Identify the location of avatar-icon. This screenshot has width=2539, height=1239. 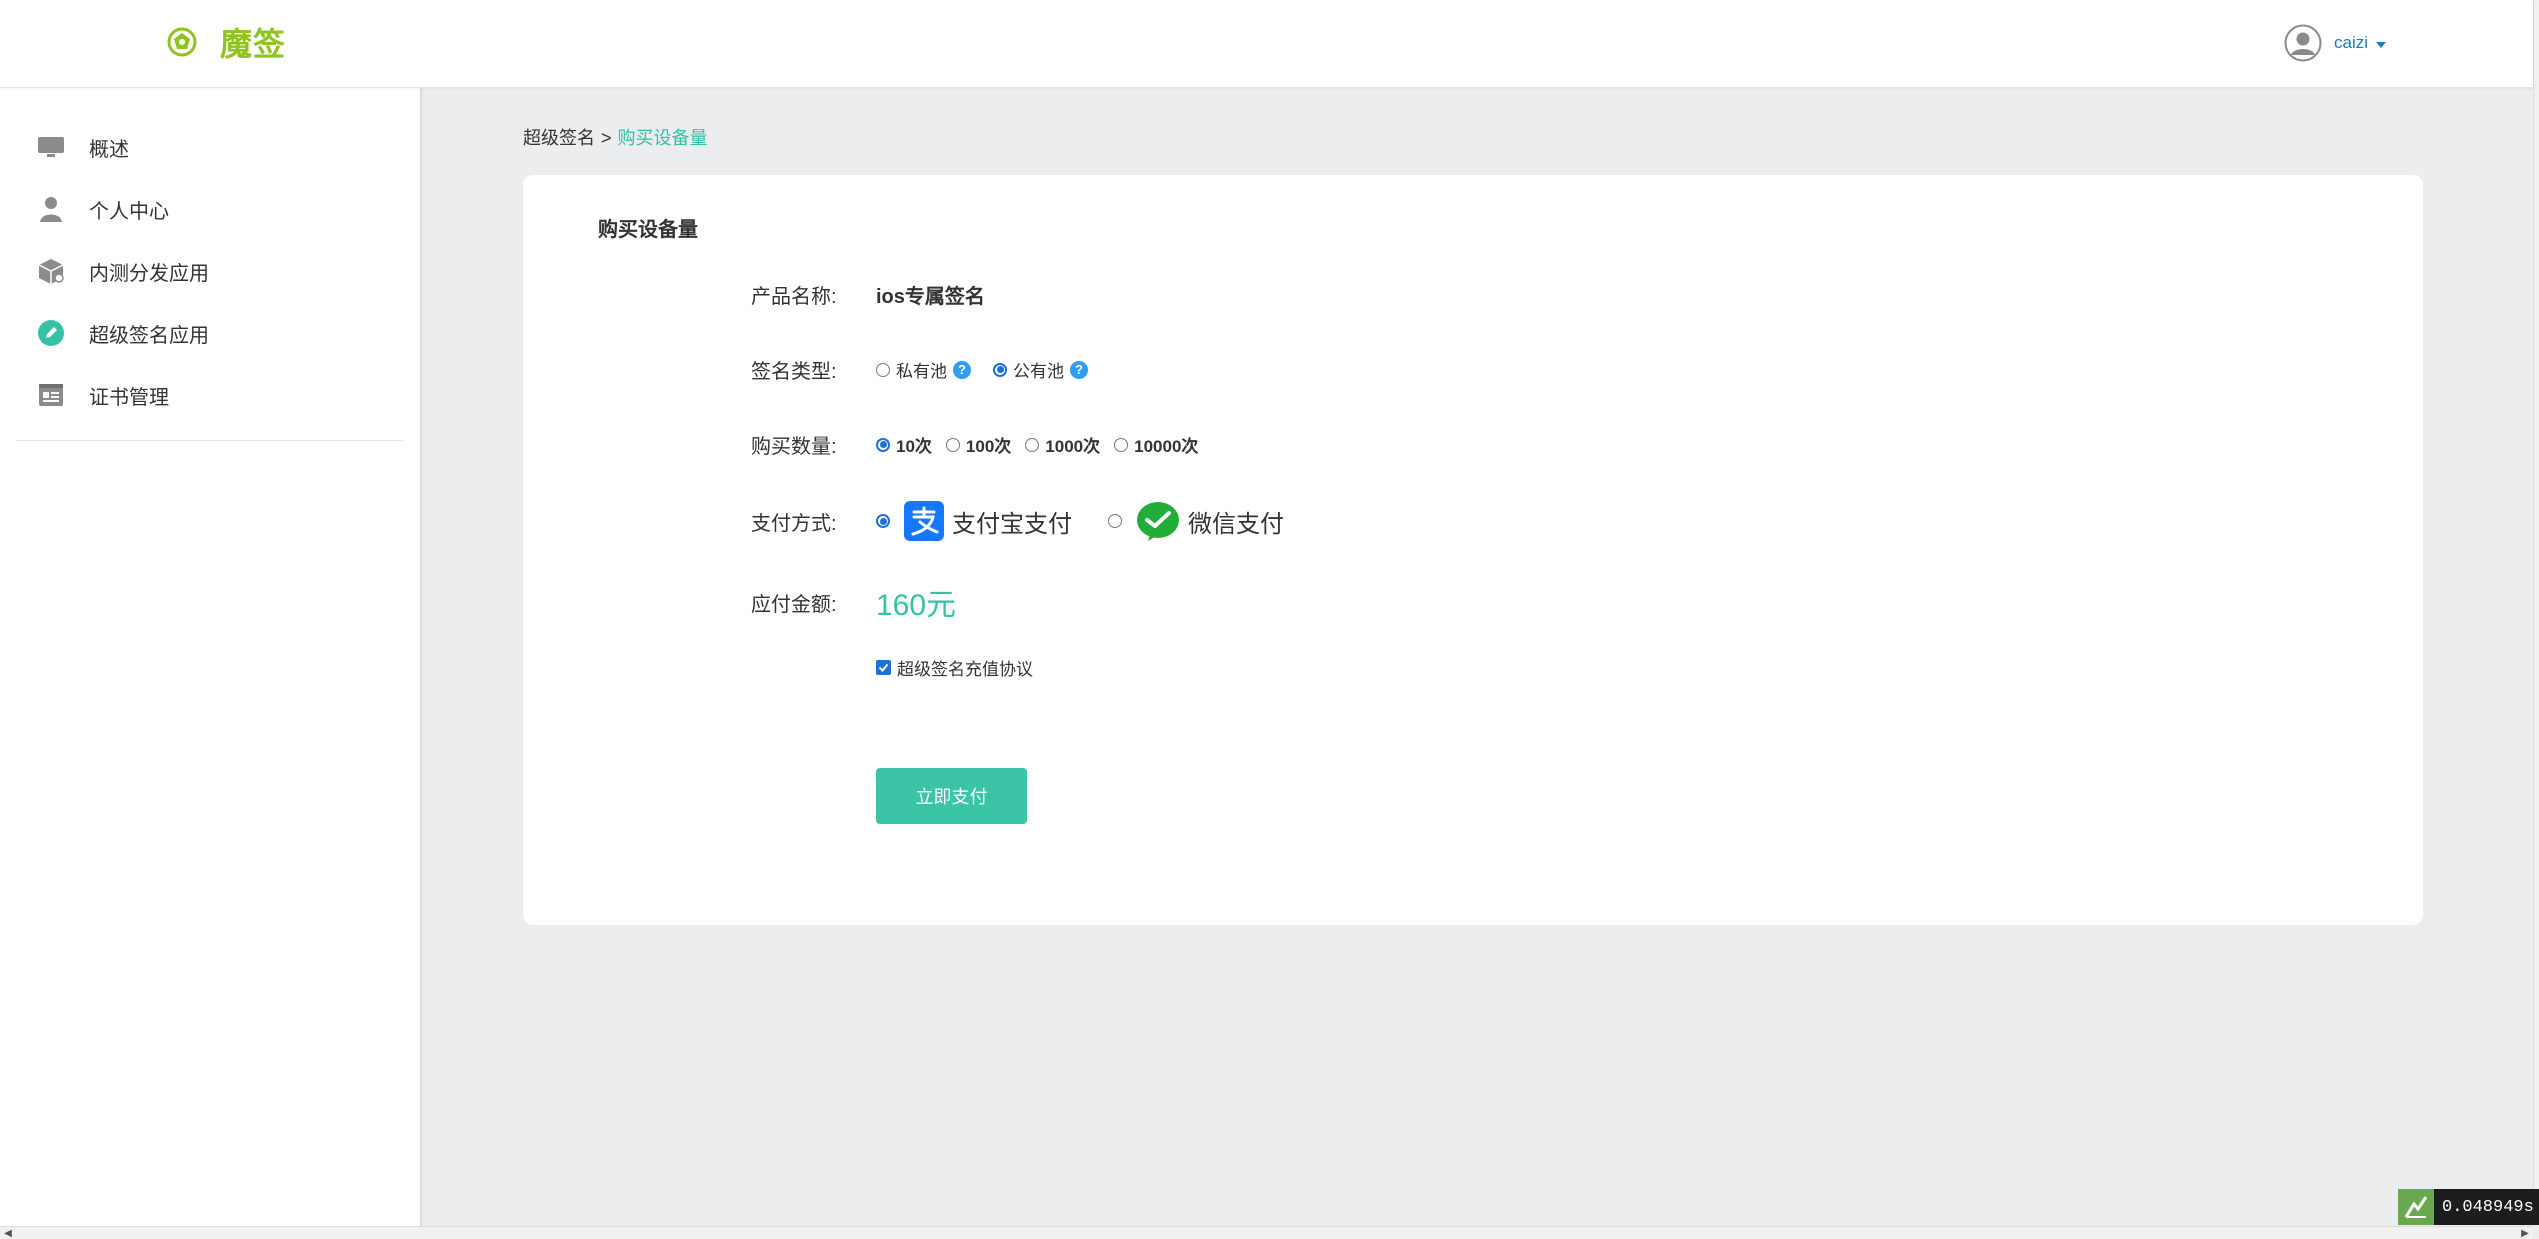
(2303, 43).